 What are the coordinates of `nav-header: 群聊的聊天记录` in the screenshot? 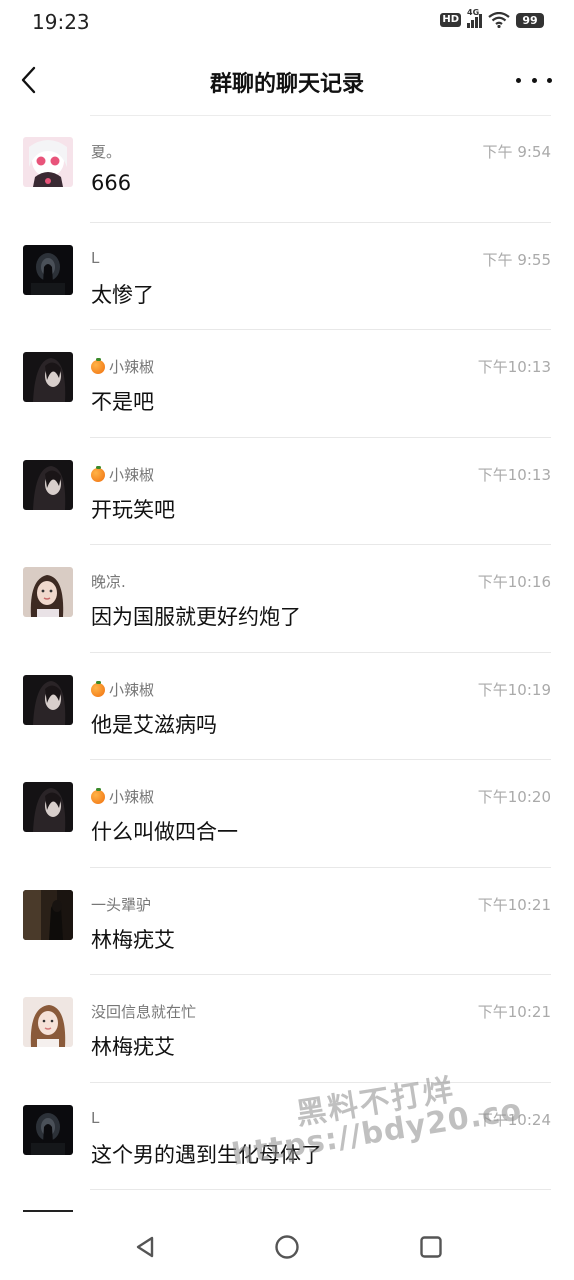 It's located at (287, 80).